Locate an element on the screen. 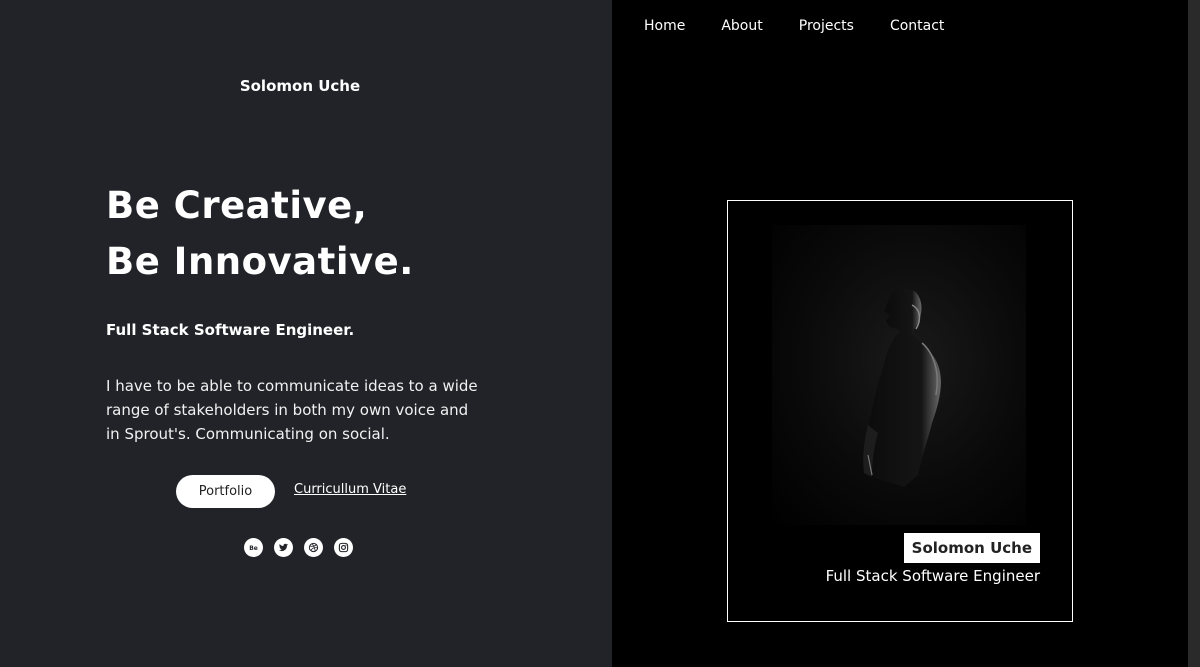 The height and width of the screenshot is (667, 1200). nav-home: Home is located at coordinates (664, 26).